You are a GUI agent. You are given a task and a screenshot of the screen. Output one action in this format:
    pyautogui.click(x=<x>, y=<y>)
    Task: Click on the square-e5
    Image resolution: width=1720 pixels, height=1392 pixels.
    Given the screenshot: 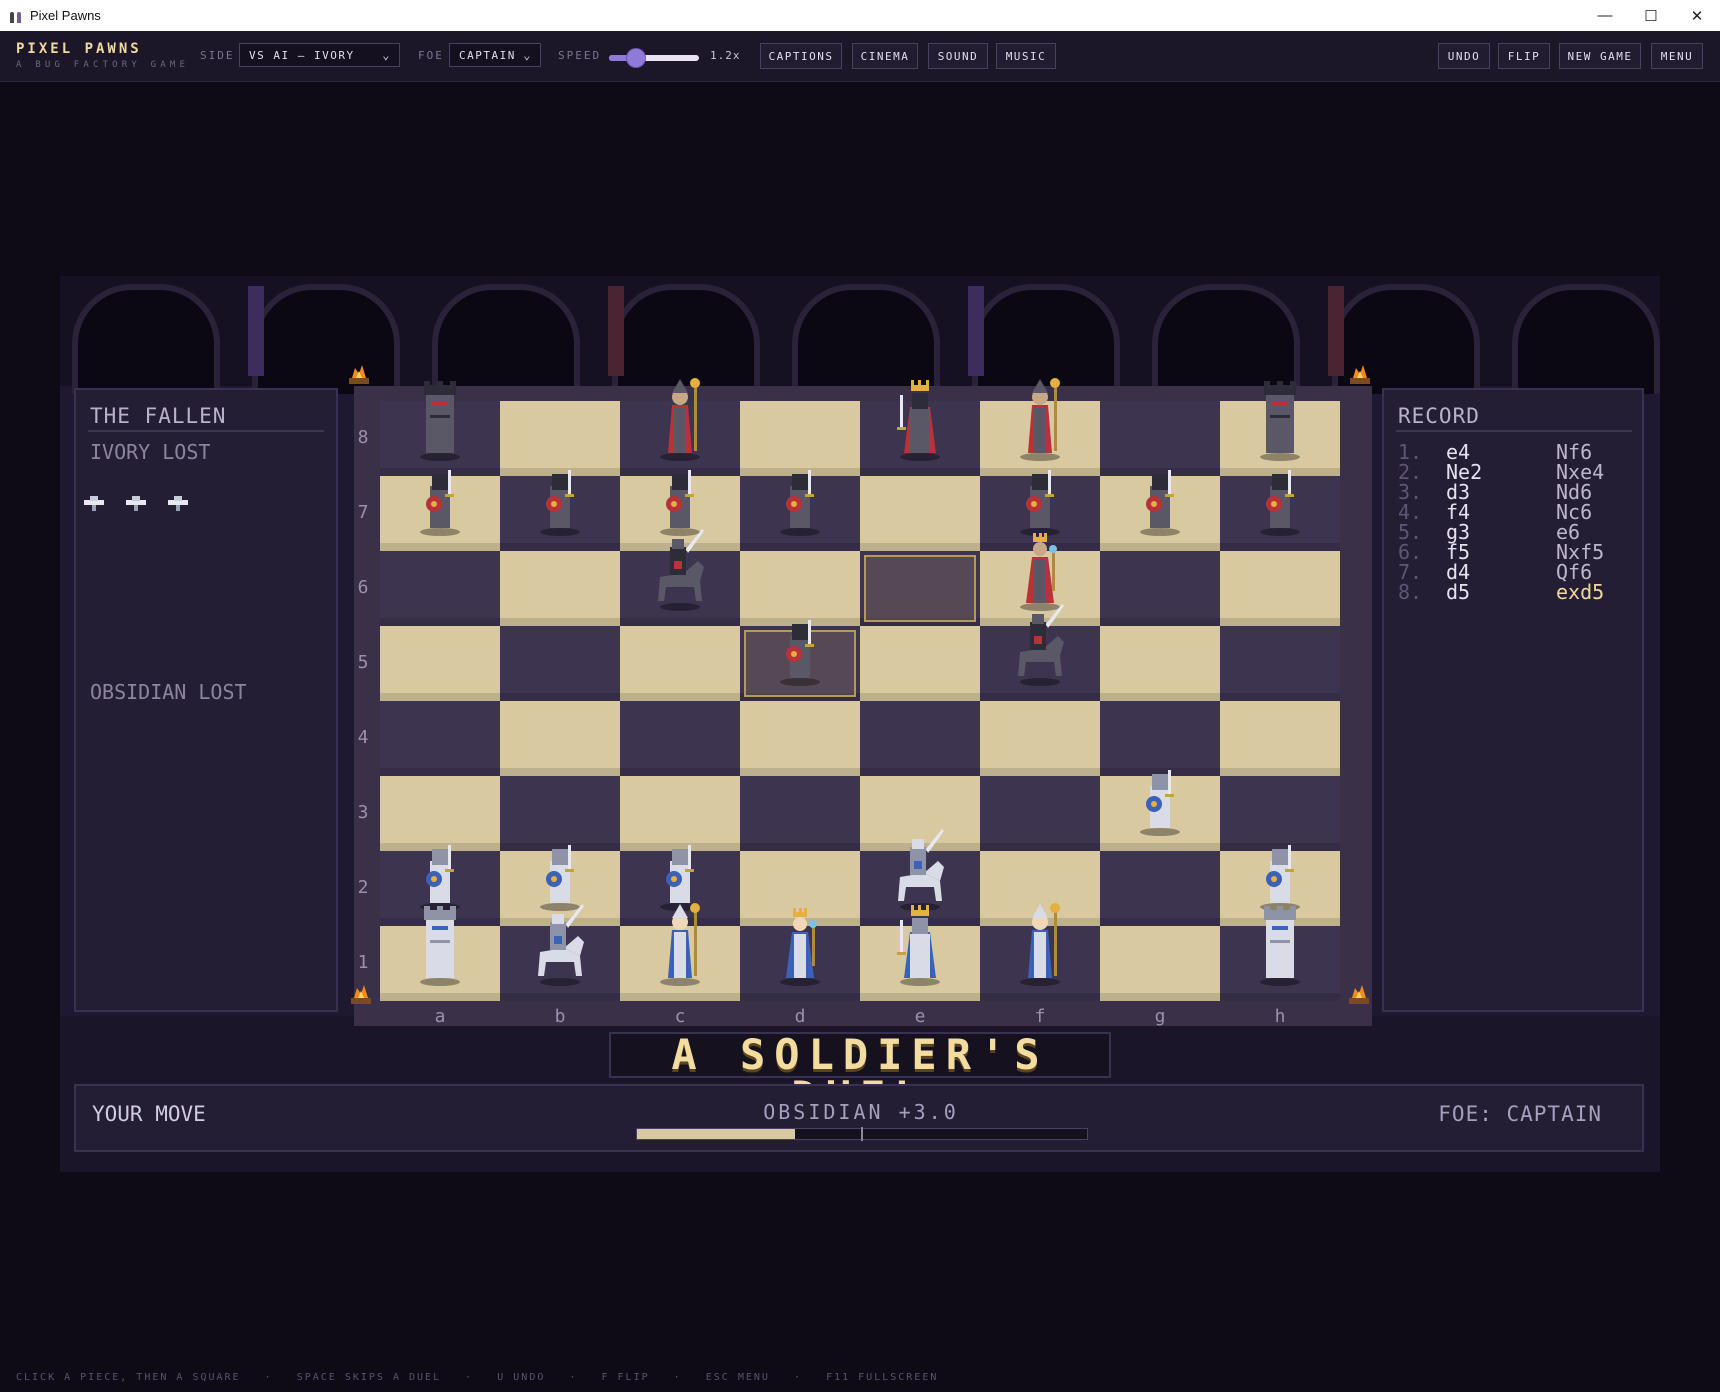 What is the action you would take?
    pyautogui.click(x=920, y=663)
    